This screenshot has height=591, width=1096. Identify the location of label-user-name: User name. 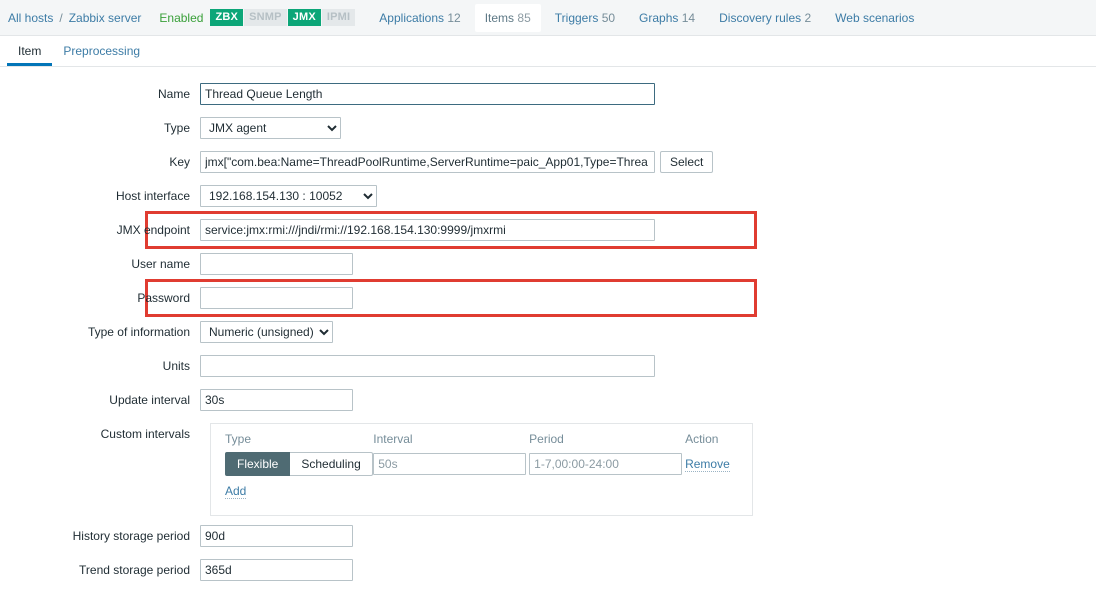
(160, 264).